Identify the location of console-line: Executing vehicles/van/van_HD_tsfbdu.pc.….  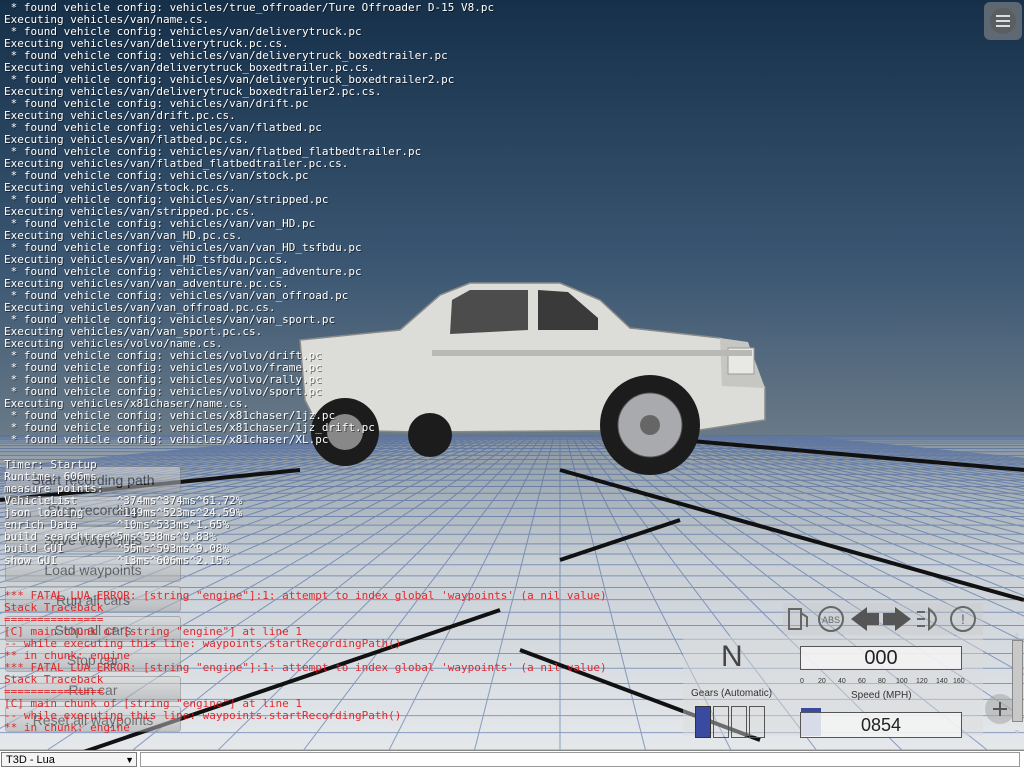
(146, 260).